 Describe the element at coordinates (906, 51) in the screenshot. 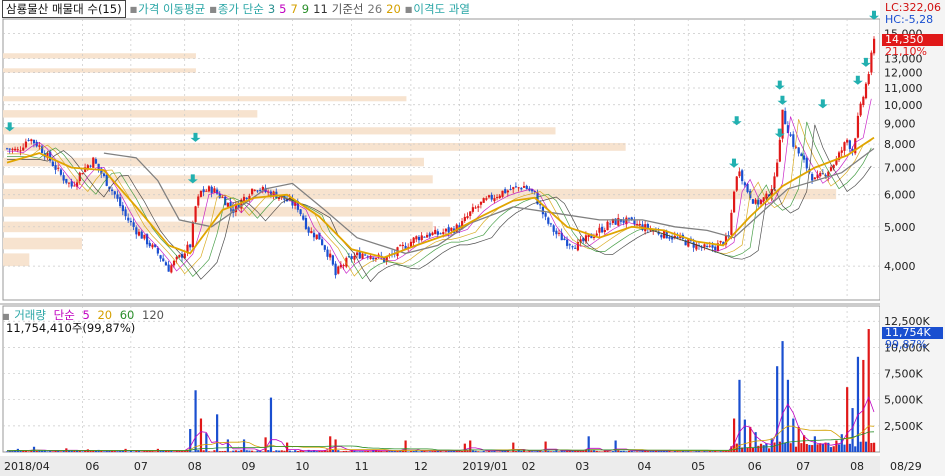

I see `pct-tag: 21,10%` at that location.